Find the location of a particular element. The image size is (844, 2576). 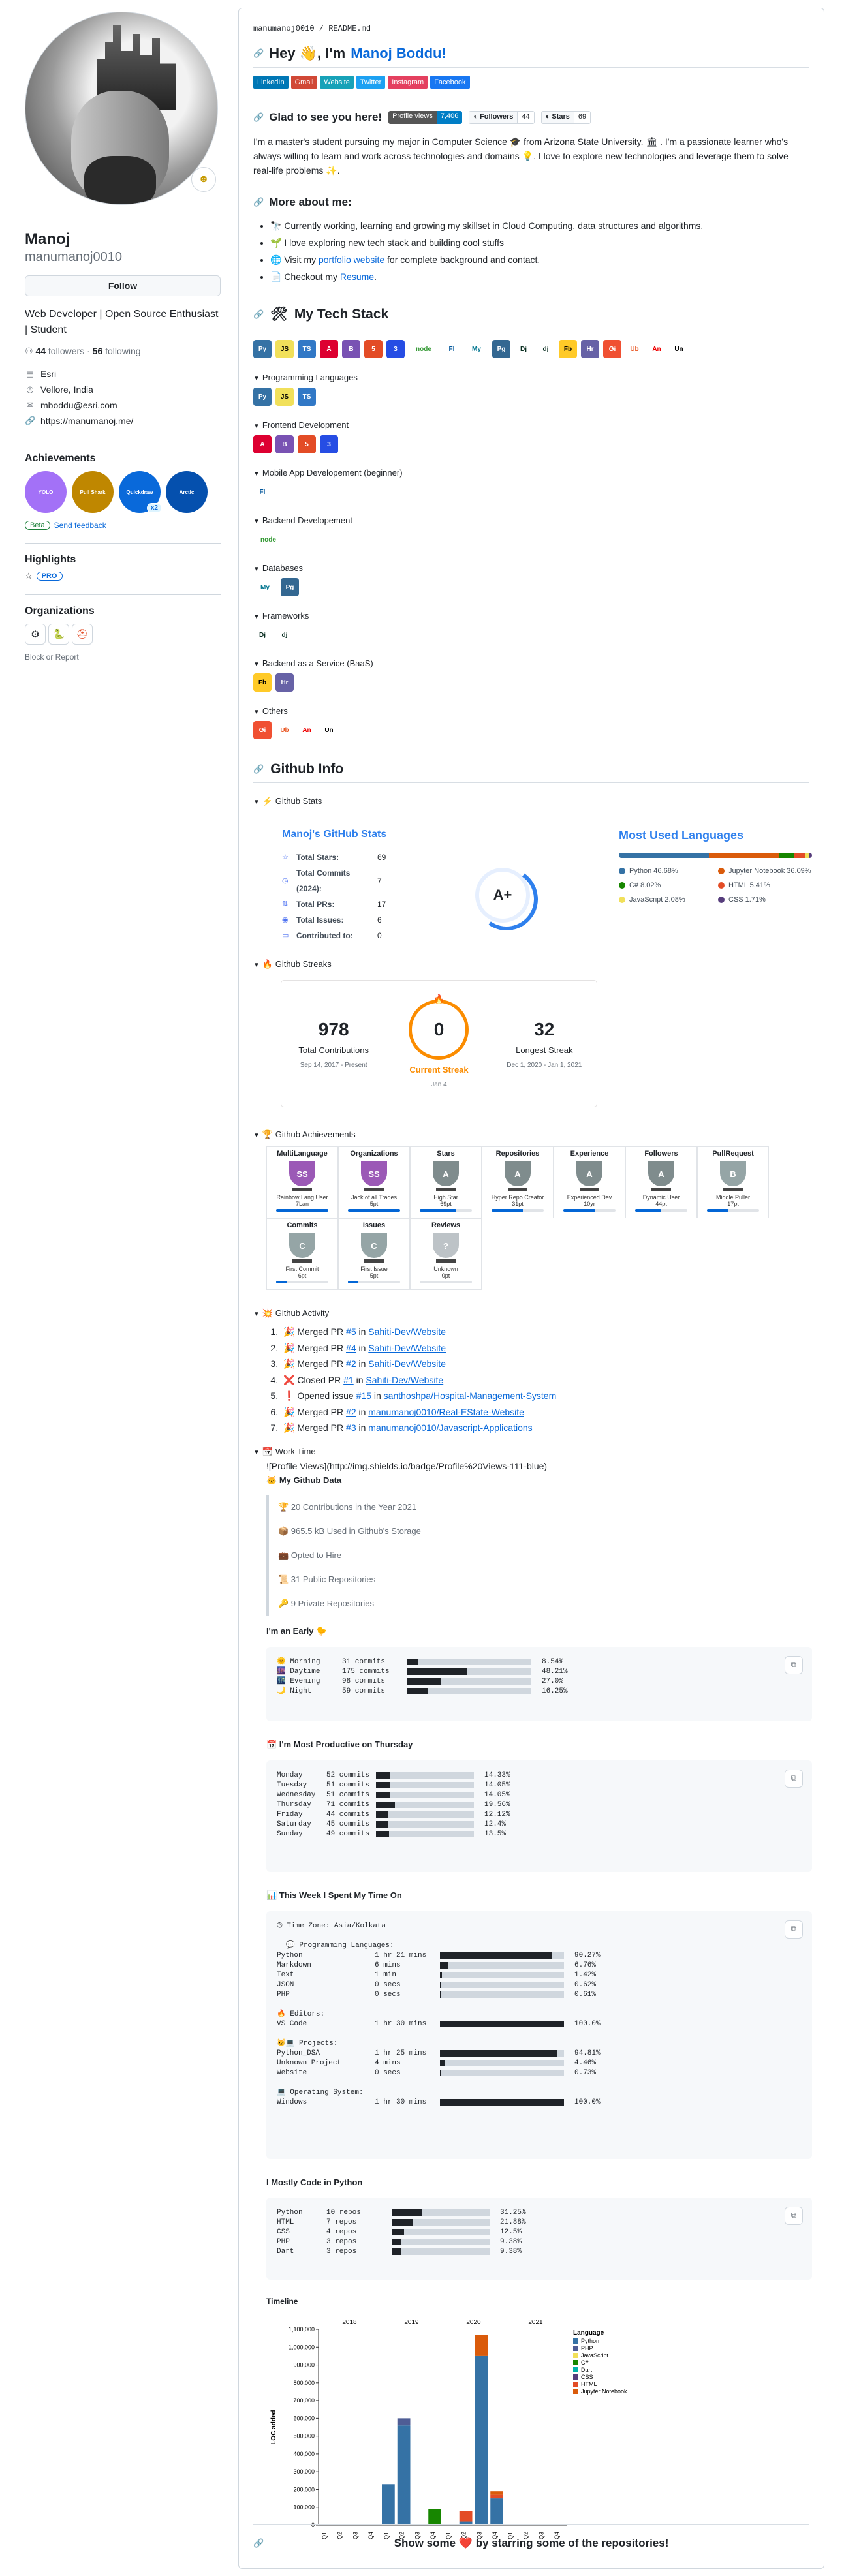

tech-group-icons: Py JS TS is located at coordinates (531, 397).